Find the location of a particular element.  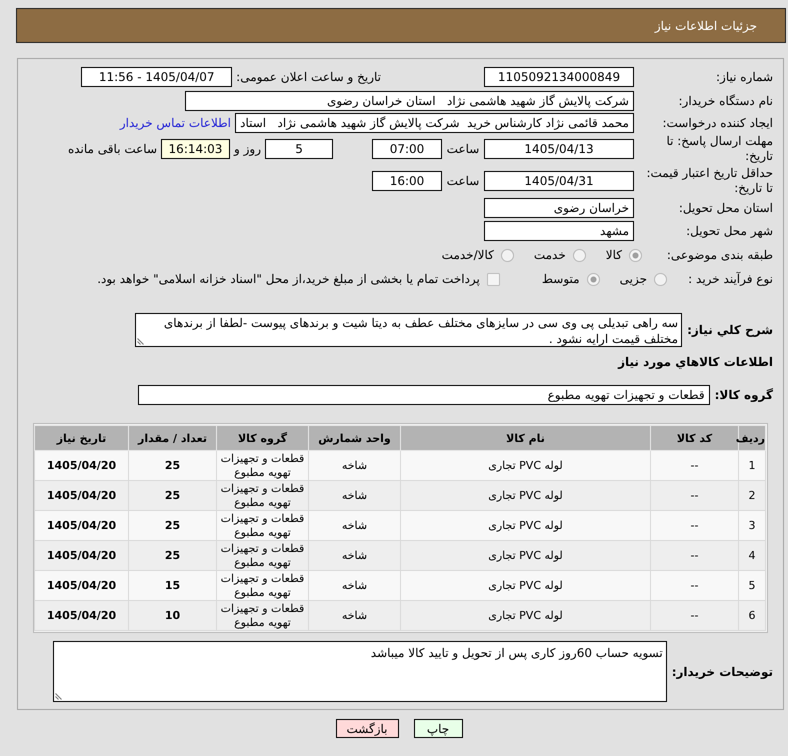

page-title: جزئیات اطلاعات نیاز is located at coordinates (705, 25).